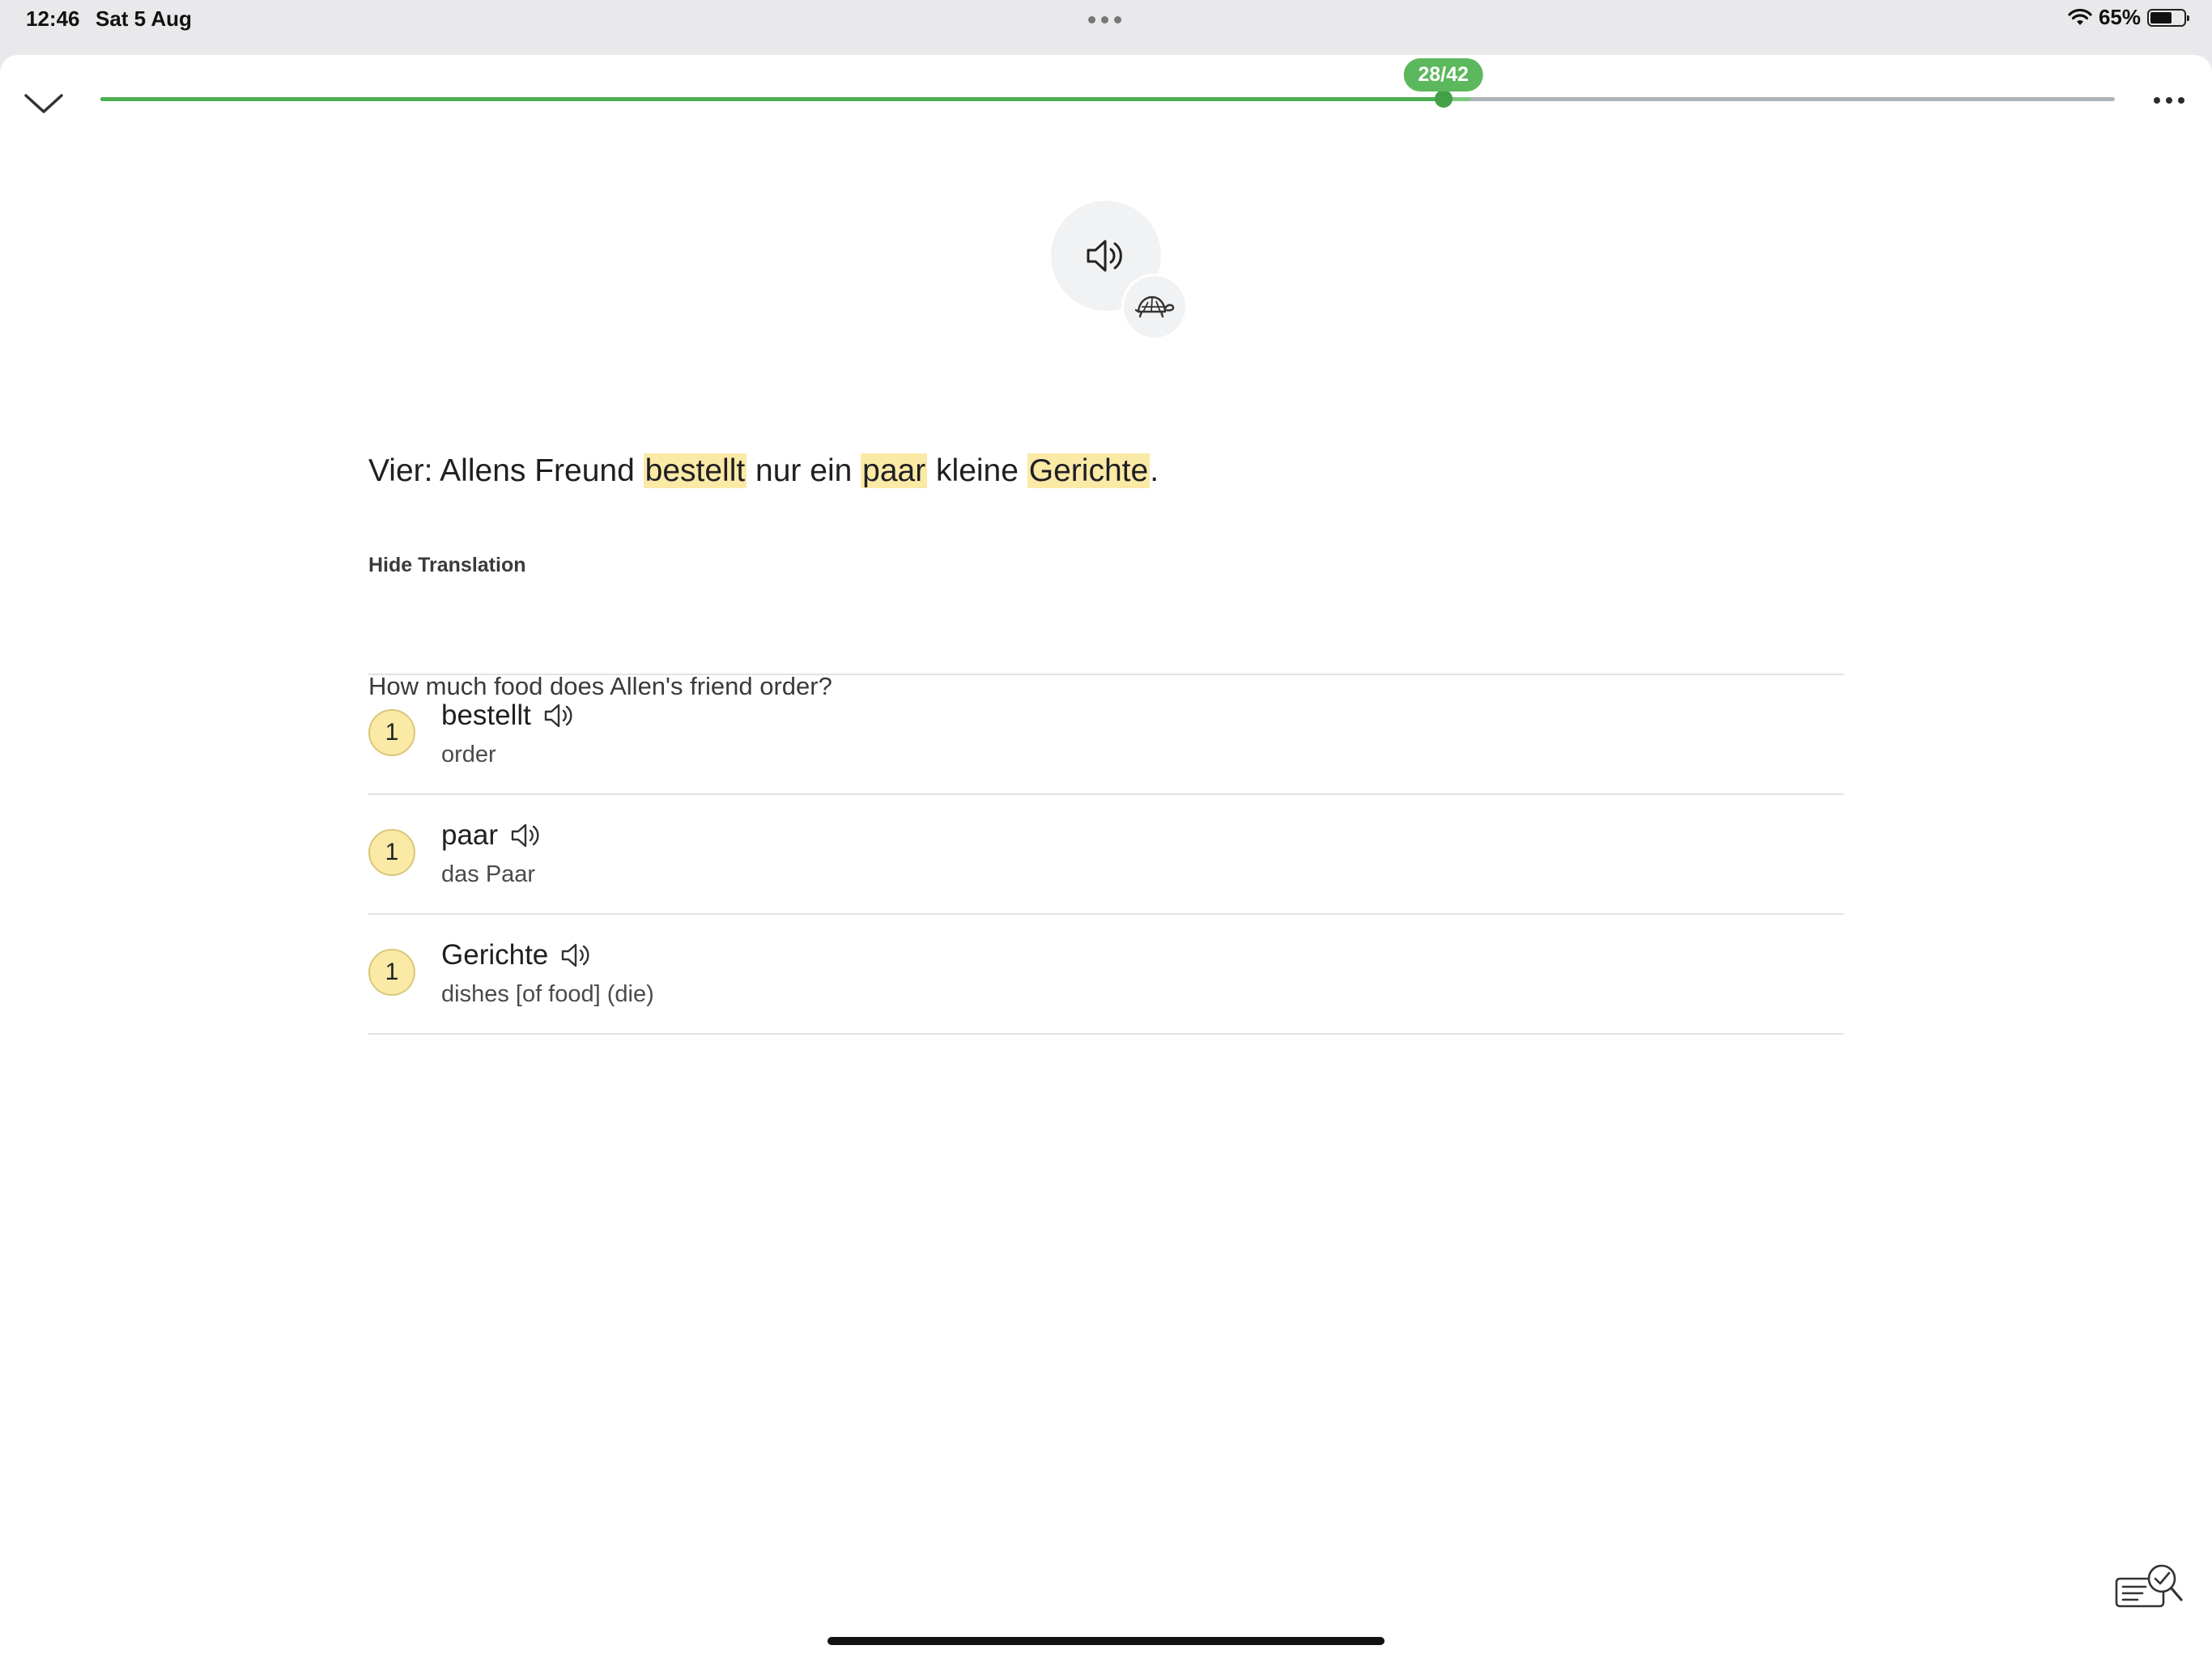 This screenshot has width=2212, height=1658. Describe the element at coordinates (1106, 974) in the screenshot. I see `word-list-item: 1 Gerichte dishes [of food] (die)` at that location.